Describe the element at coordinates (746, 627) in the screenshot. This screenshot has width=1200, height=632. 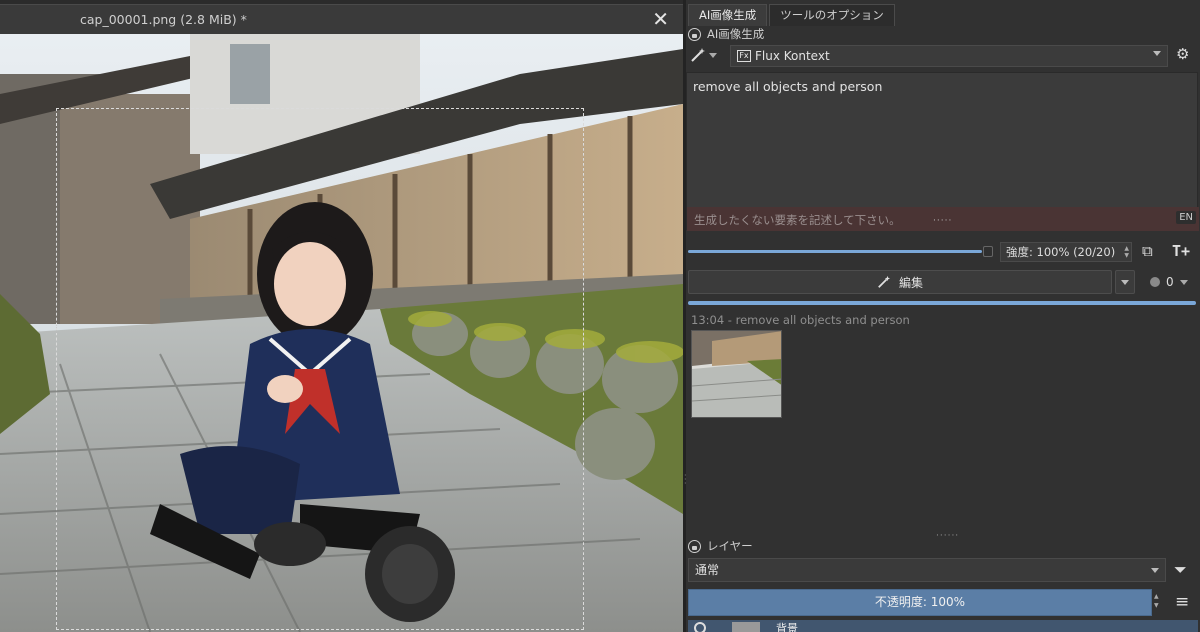
I see `layer-thumbnail` at that location.